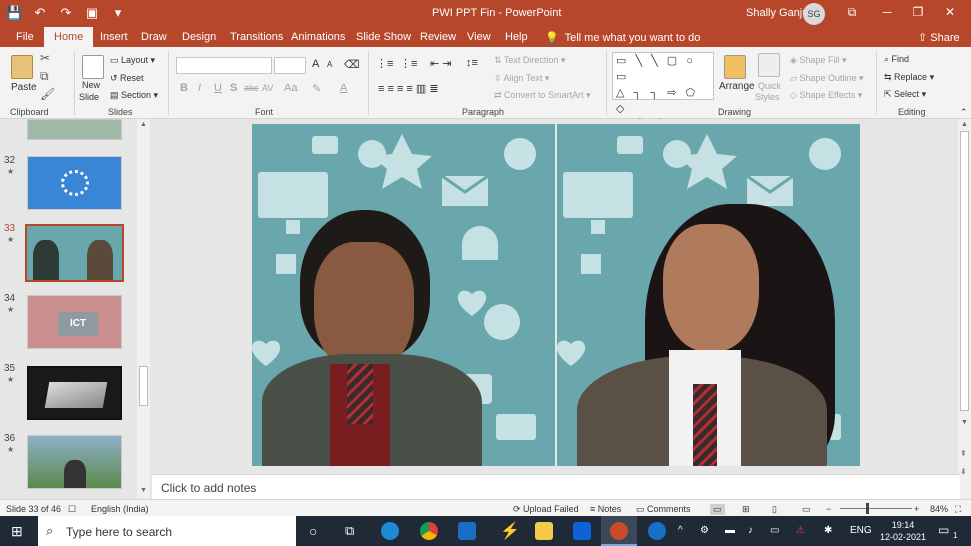 The width and height of the screenshot is (971, 546). I want to click on fit-slide-icon: ⛶, so click(958, 509).